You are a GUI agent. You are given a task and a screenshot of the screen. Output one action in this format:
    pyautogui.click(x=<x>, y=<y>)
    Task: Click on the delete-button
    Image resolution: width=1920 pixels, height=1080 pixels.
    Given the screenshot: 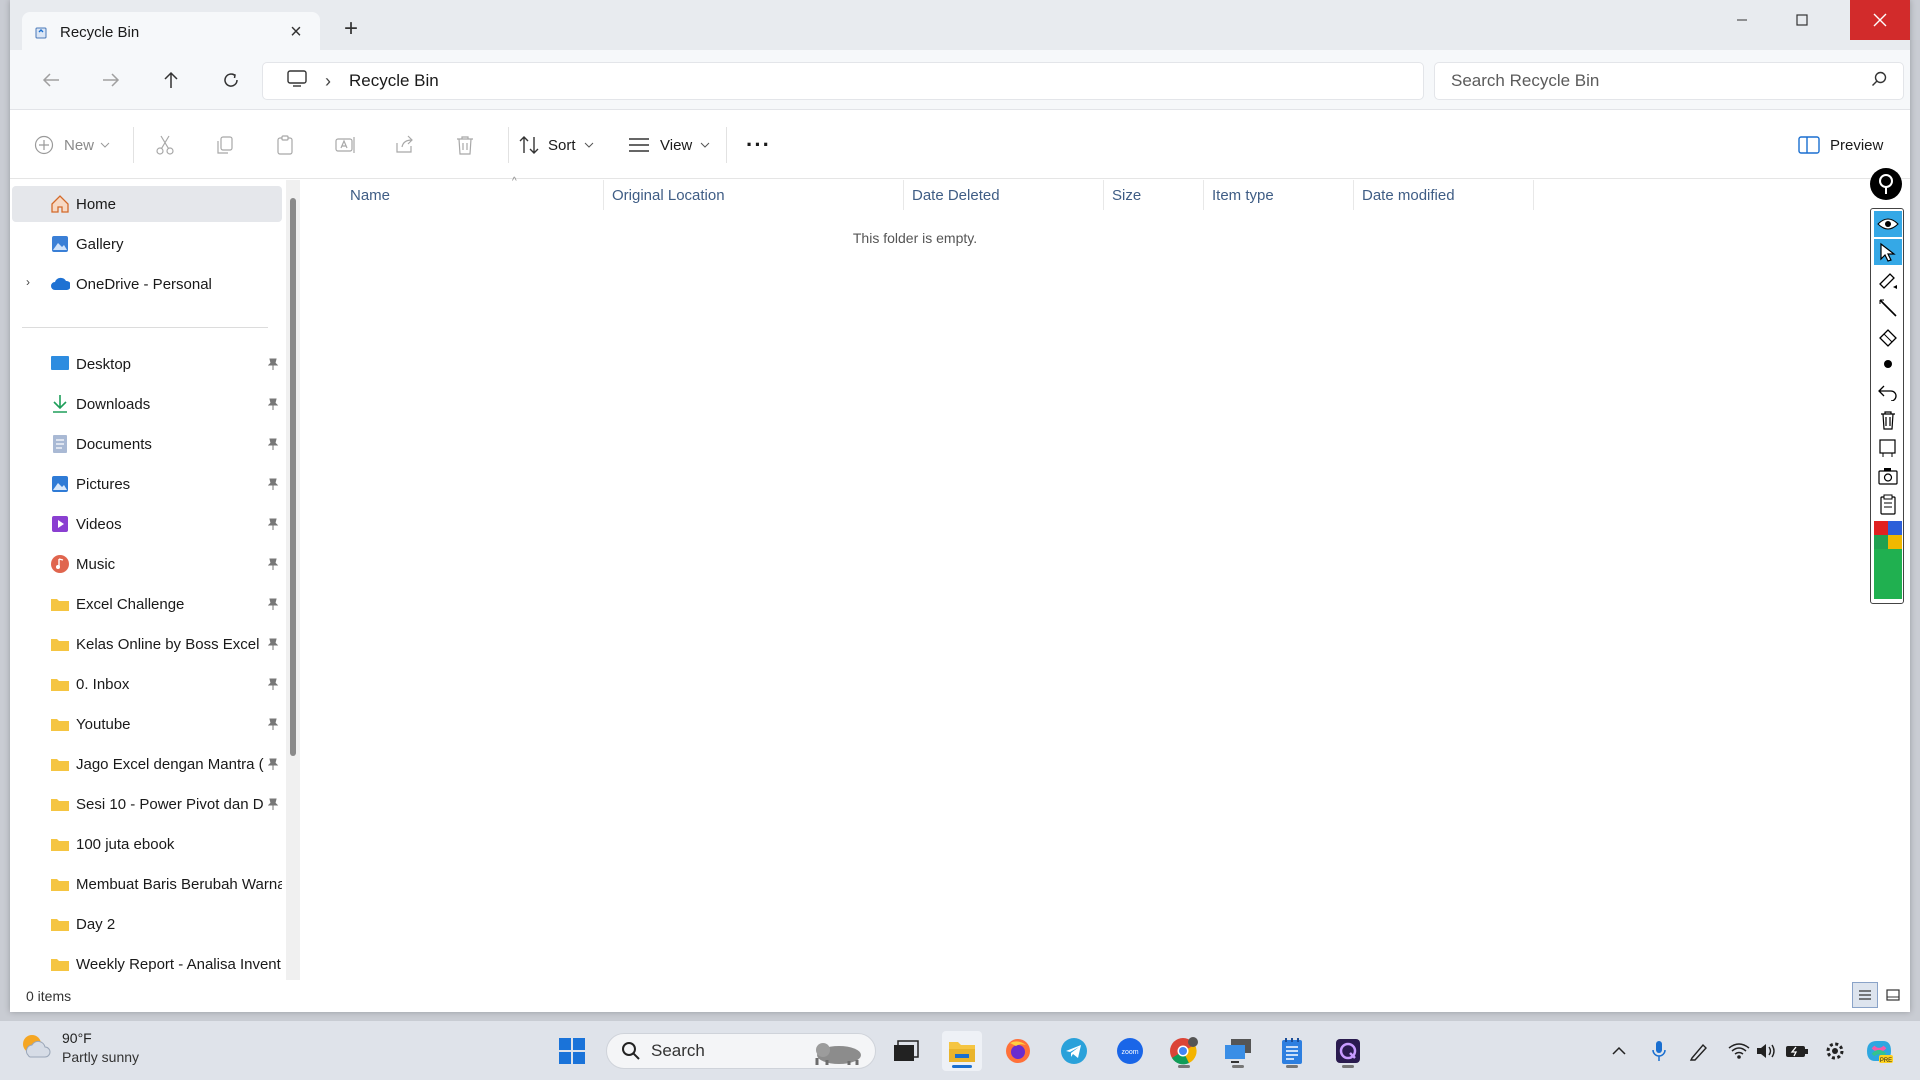 What is the action you would take?
    pyautogui.click(x=465, y=145)
    